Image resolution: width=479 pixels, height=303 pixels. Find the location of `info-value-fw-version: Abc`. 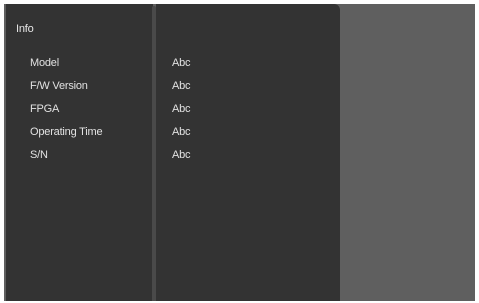

info-value-fw-version: Abc is located at coordinates (181, 86).